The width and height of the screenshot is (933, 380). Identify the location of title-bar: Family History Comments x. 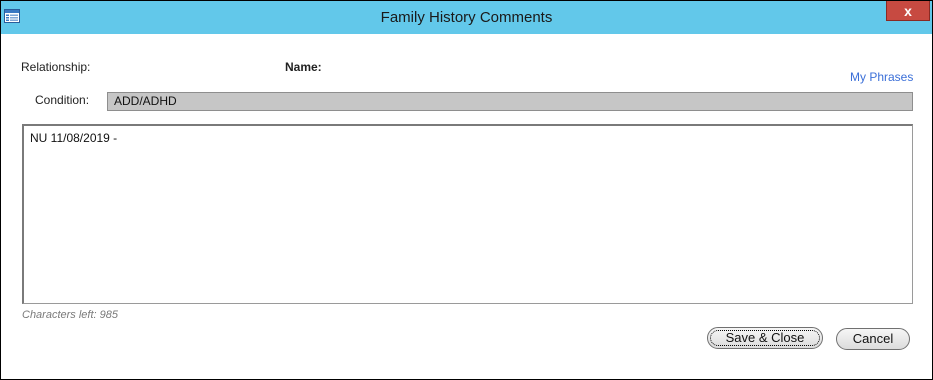
(466, 17).